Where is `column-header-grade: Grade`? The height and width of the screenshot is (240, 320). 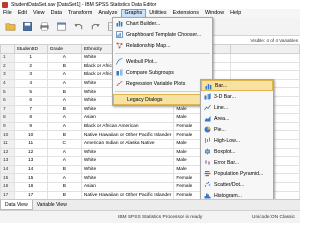 column-header-grade: Grade is located at coordinates (64, 49).